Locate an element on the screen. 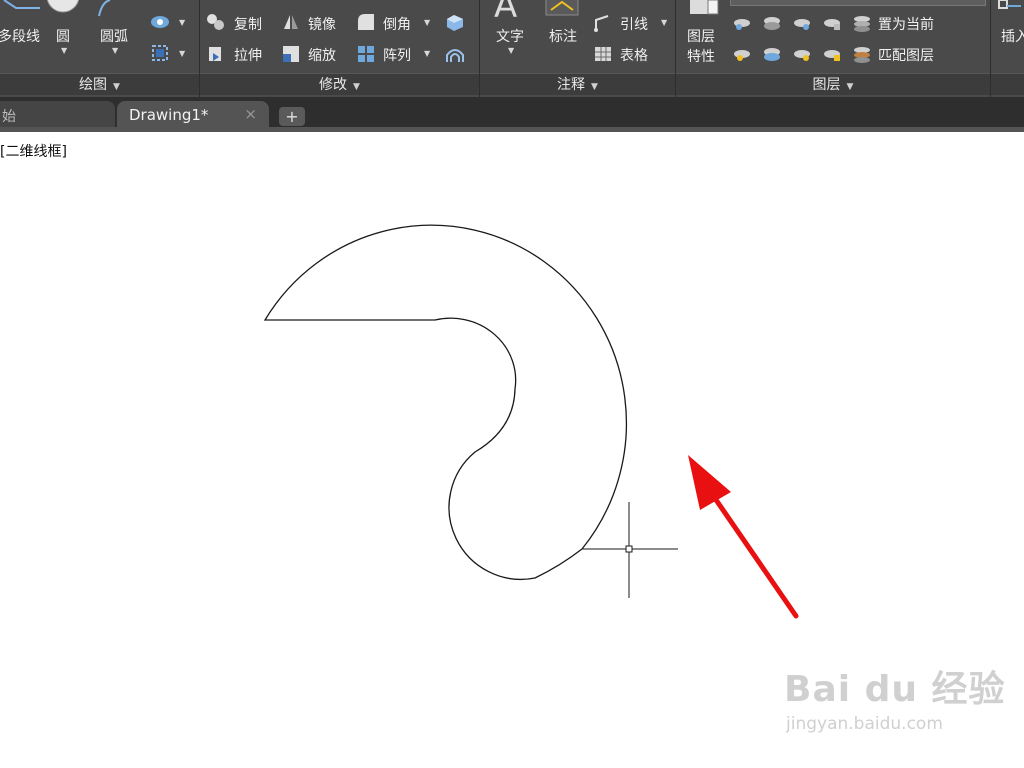 Image resolution: width=1024 pixels, height=768 pixels. layer-dropdown is located at coordinates (858, 3).